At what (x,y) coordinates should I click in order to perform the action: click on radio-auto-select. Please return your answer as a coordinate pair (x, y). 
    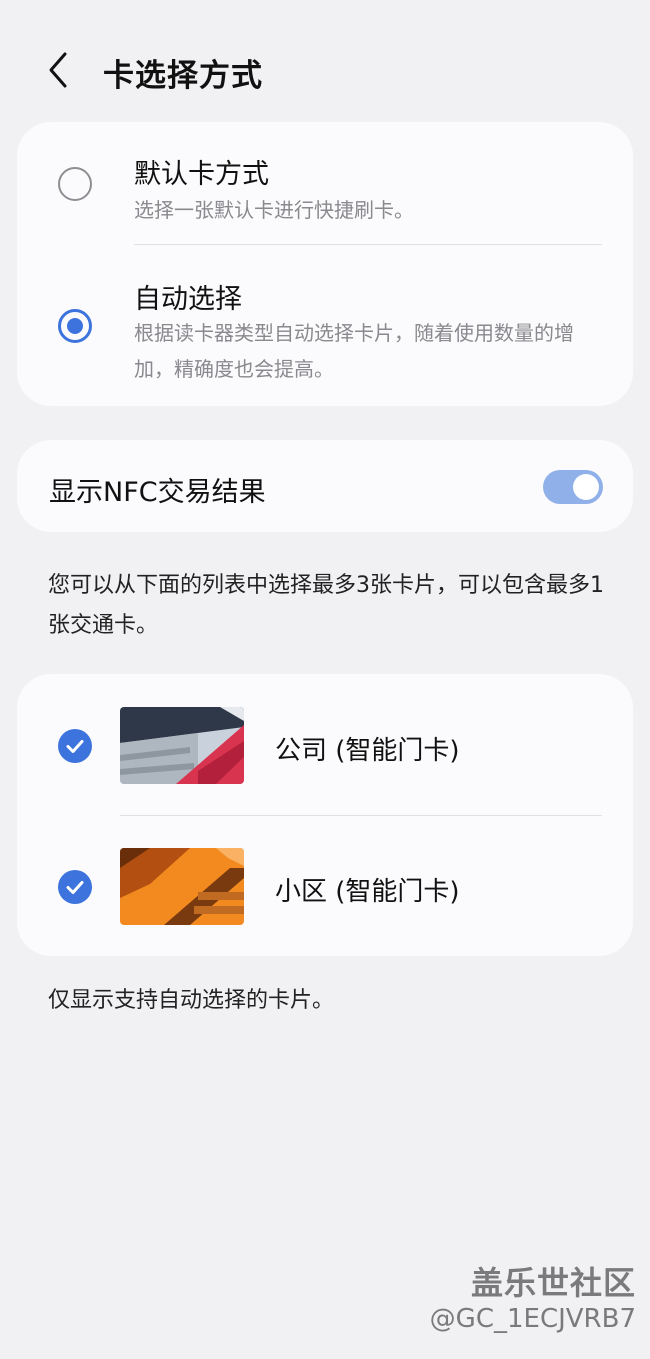
    Looking at the image, I should click on (75, 326).